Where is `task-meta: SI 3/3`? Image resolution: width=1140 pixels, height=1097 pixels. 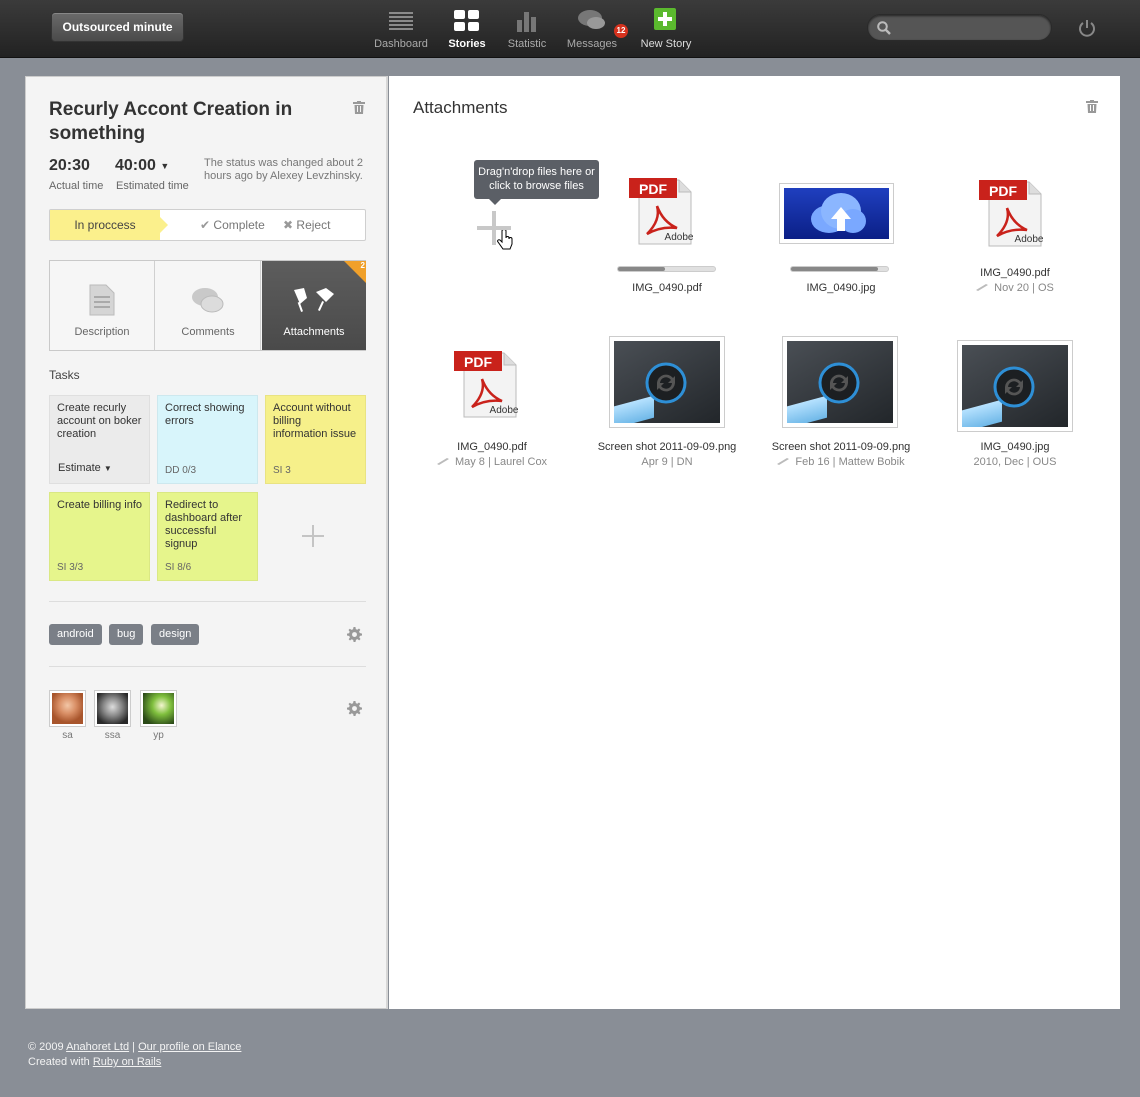
task-meta: SI 3/3 is located at coordinates (70, 567).